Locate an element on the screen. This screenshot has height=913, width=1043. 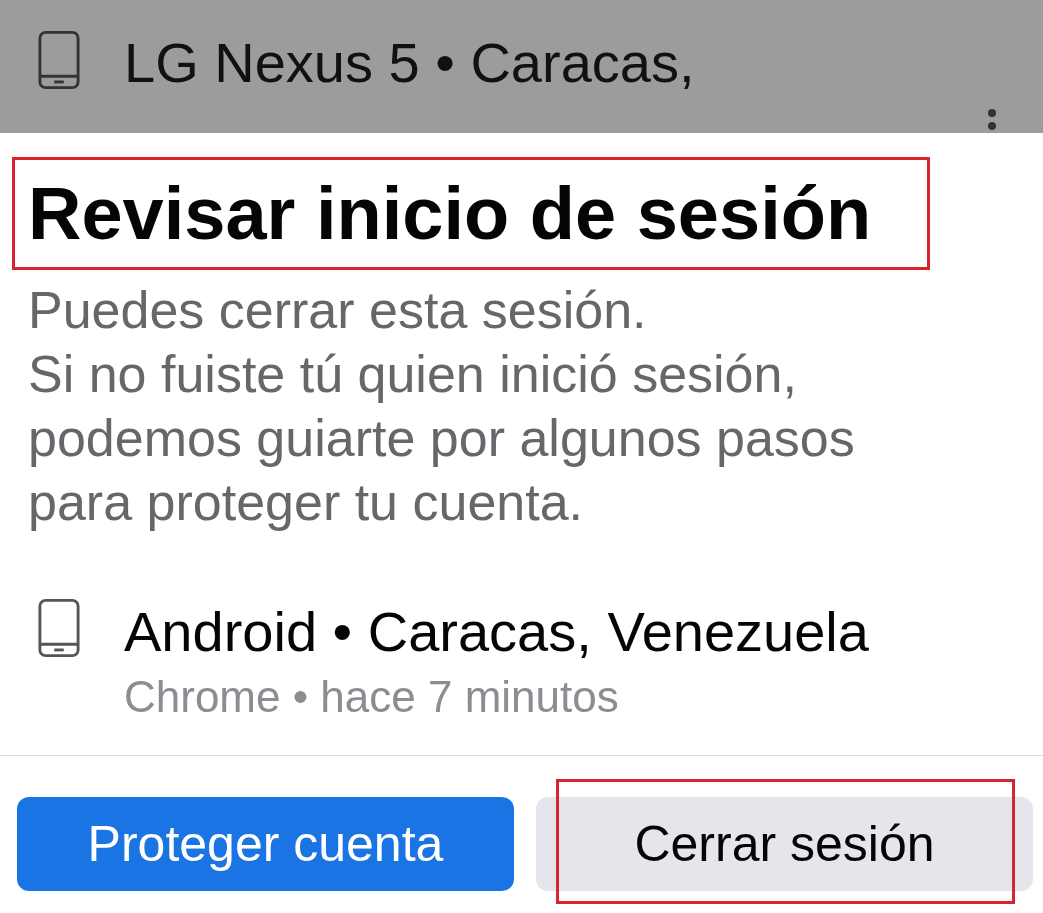
sheet-title: Revisar inicio de sesión is located at coordinates (450, 213).